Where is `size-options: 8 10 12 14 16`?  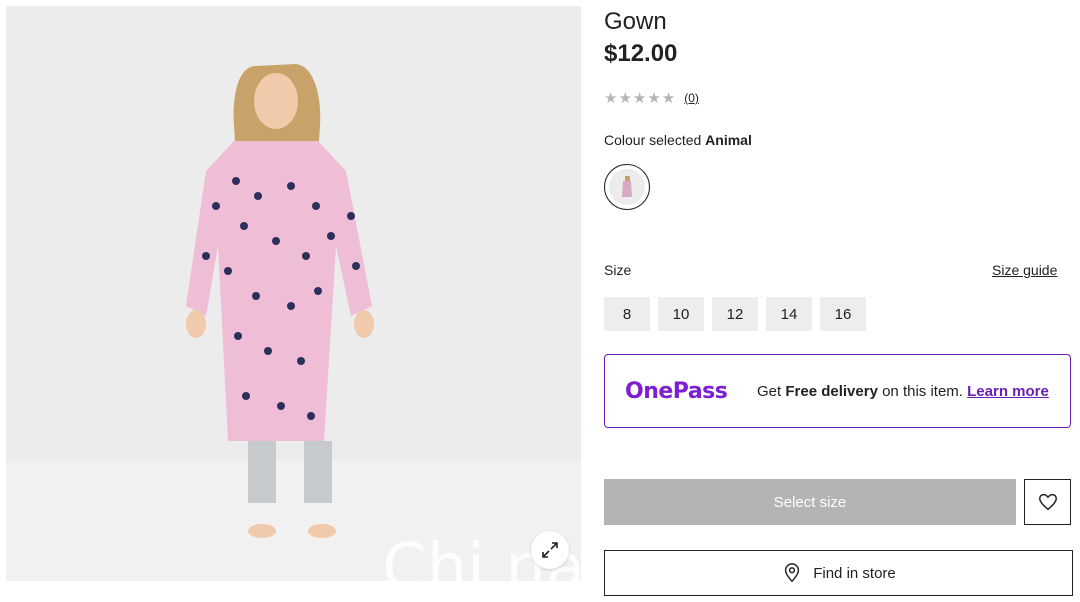
size-options: 8 10 12 14 16 is located at coordinates (735, 314).